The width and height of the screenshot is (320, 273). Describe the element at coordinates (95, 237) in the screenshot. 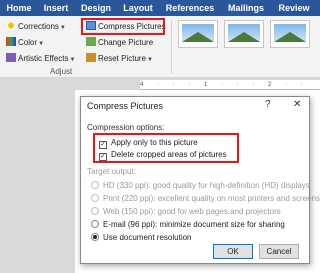

I see `document-resolution-radio` at that location.